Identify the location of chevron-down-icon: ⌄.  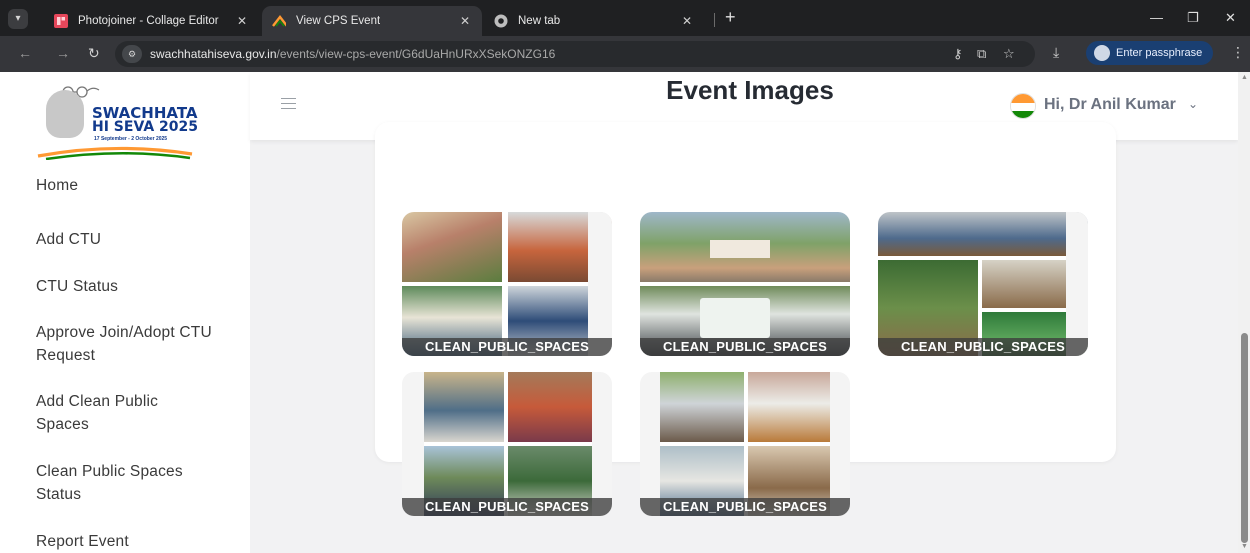
(1193, 104).